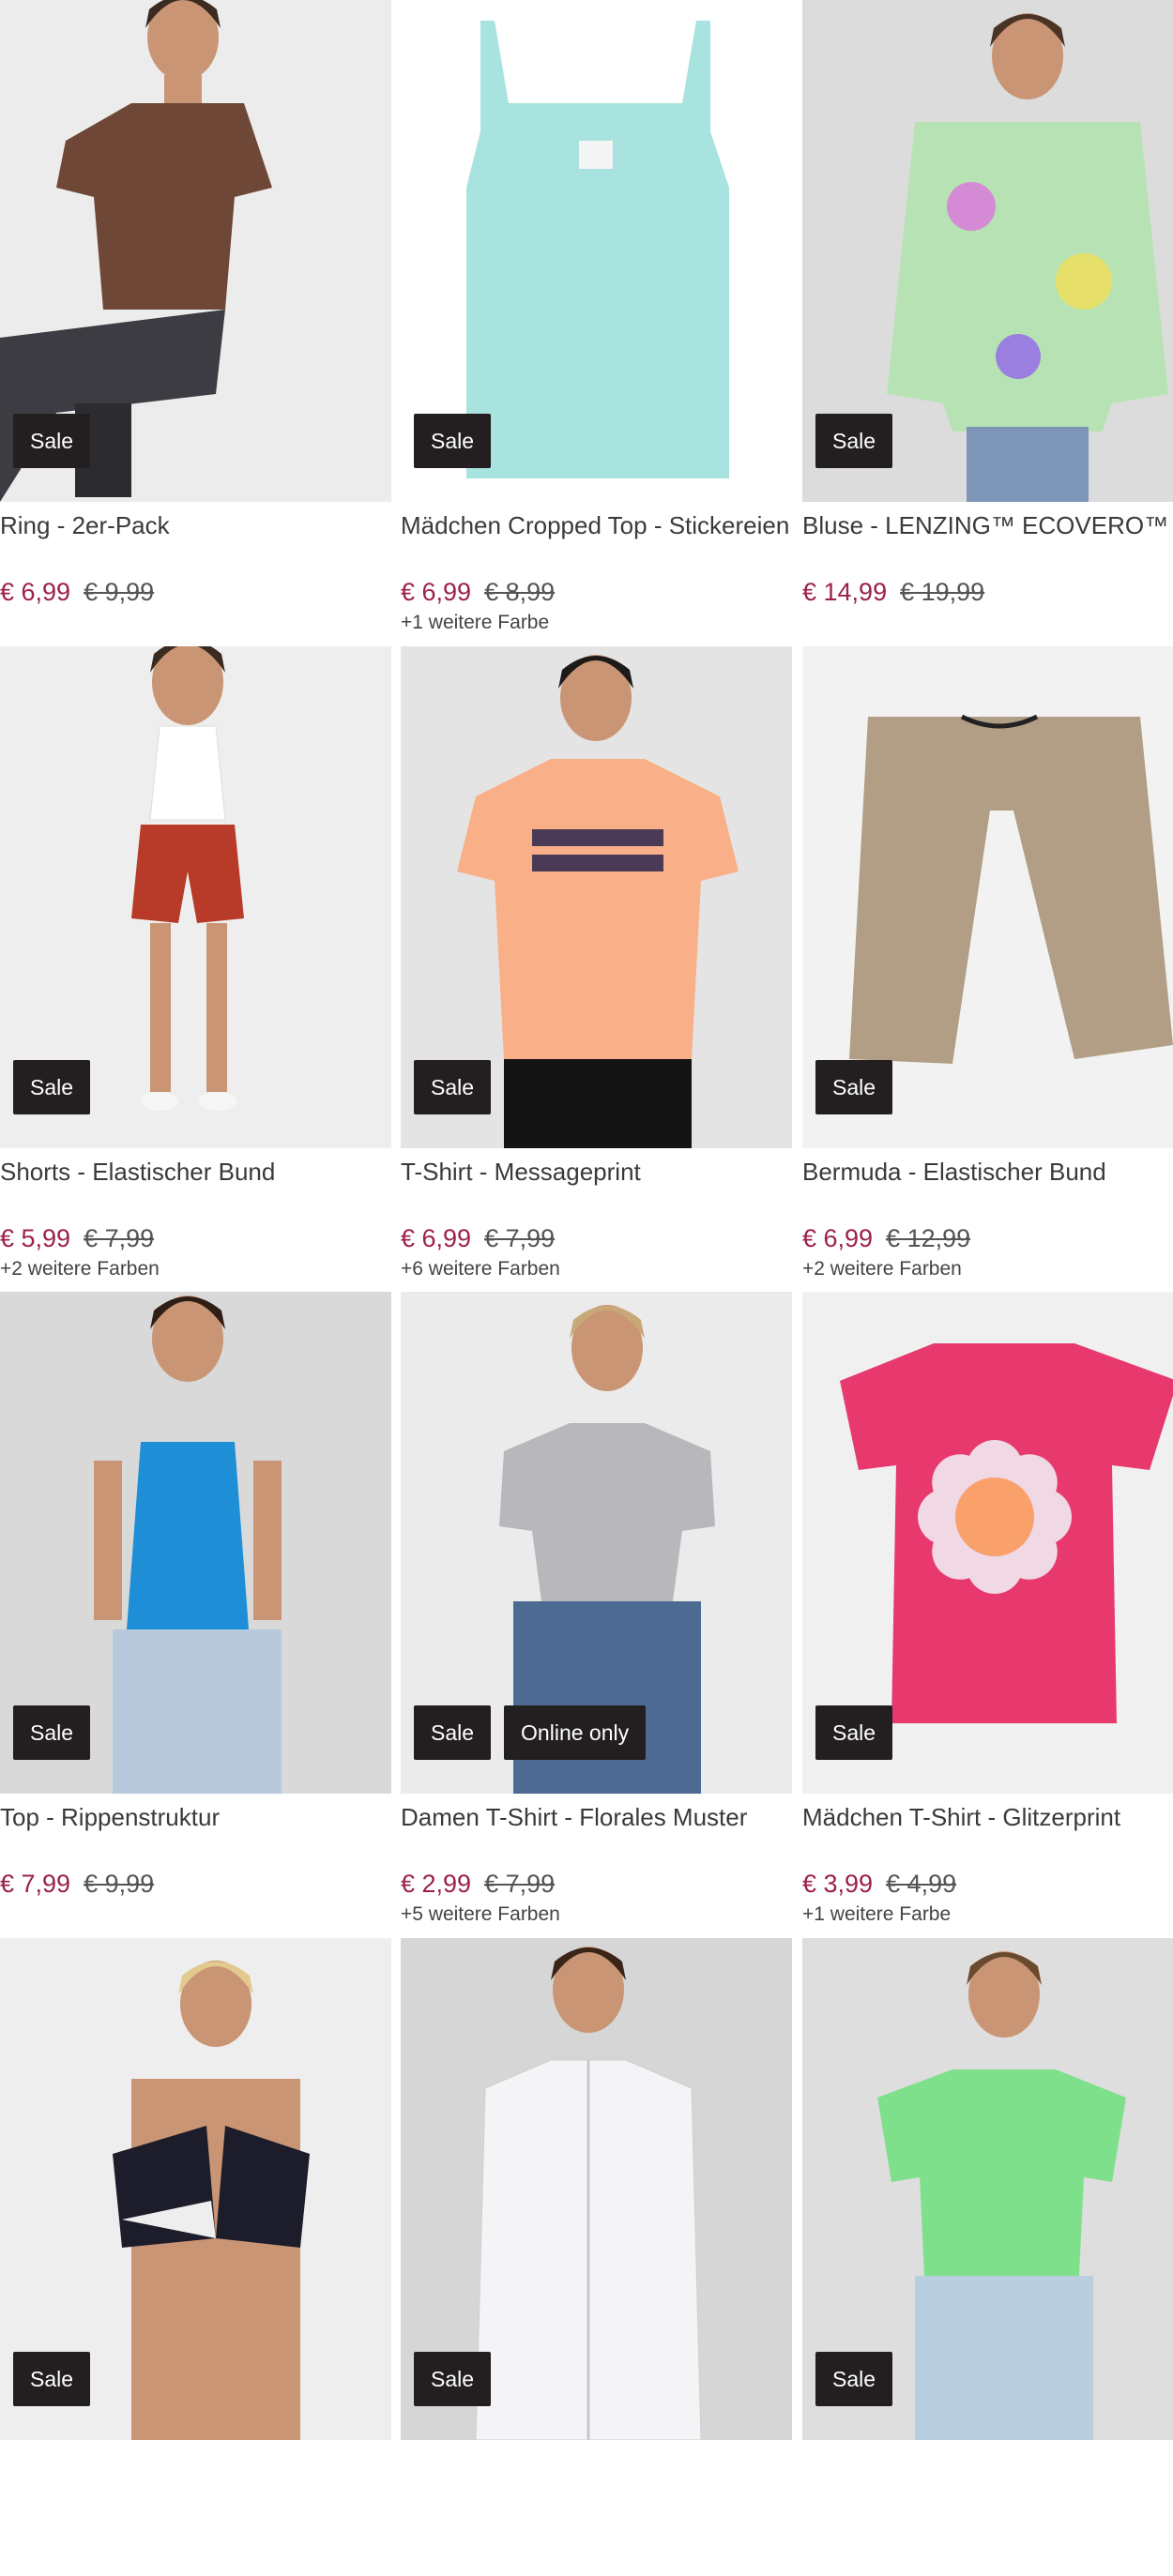 The height and width of the screenshot is (2576, 1173). I want to click on product-title: Ring - 2er-Pack, so click(195, 537).